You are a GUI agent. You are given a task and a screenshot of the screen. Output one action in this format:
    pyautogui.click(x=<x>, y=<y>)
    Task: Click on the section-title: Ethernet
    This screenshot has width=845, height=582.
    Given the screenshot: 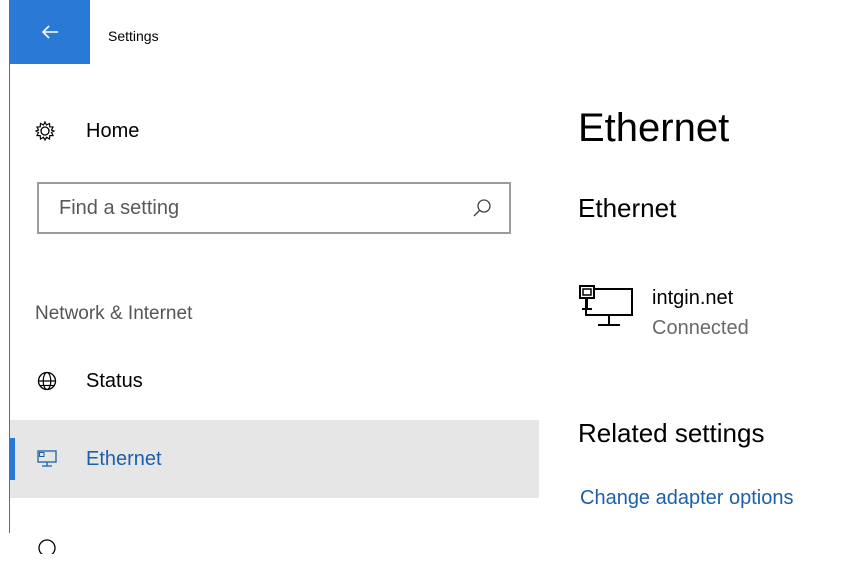 What is the action you would take?
    pyautogui.click(x=627, y=208)
    